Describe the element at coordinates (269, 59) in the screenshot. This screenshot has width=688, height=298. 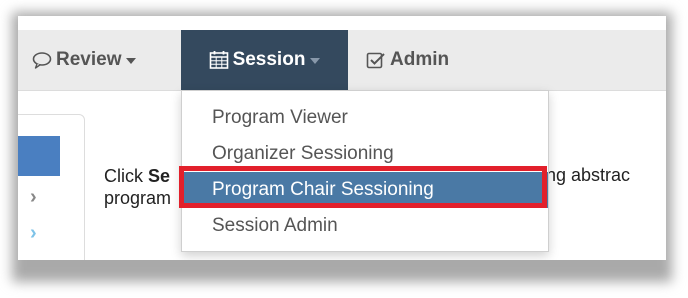
I see `nav-session-label: Session` at that location.